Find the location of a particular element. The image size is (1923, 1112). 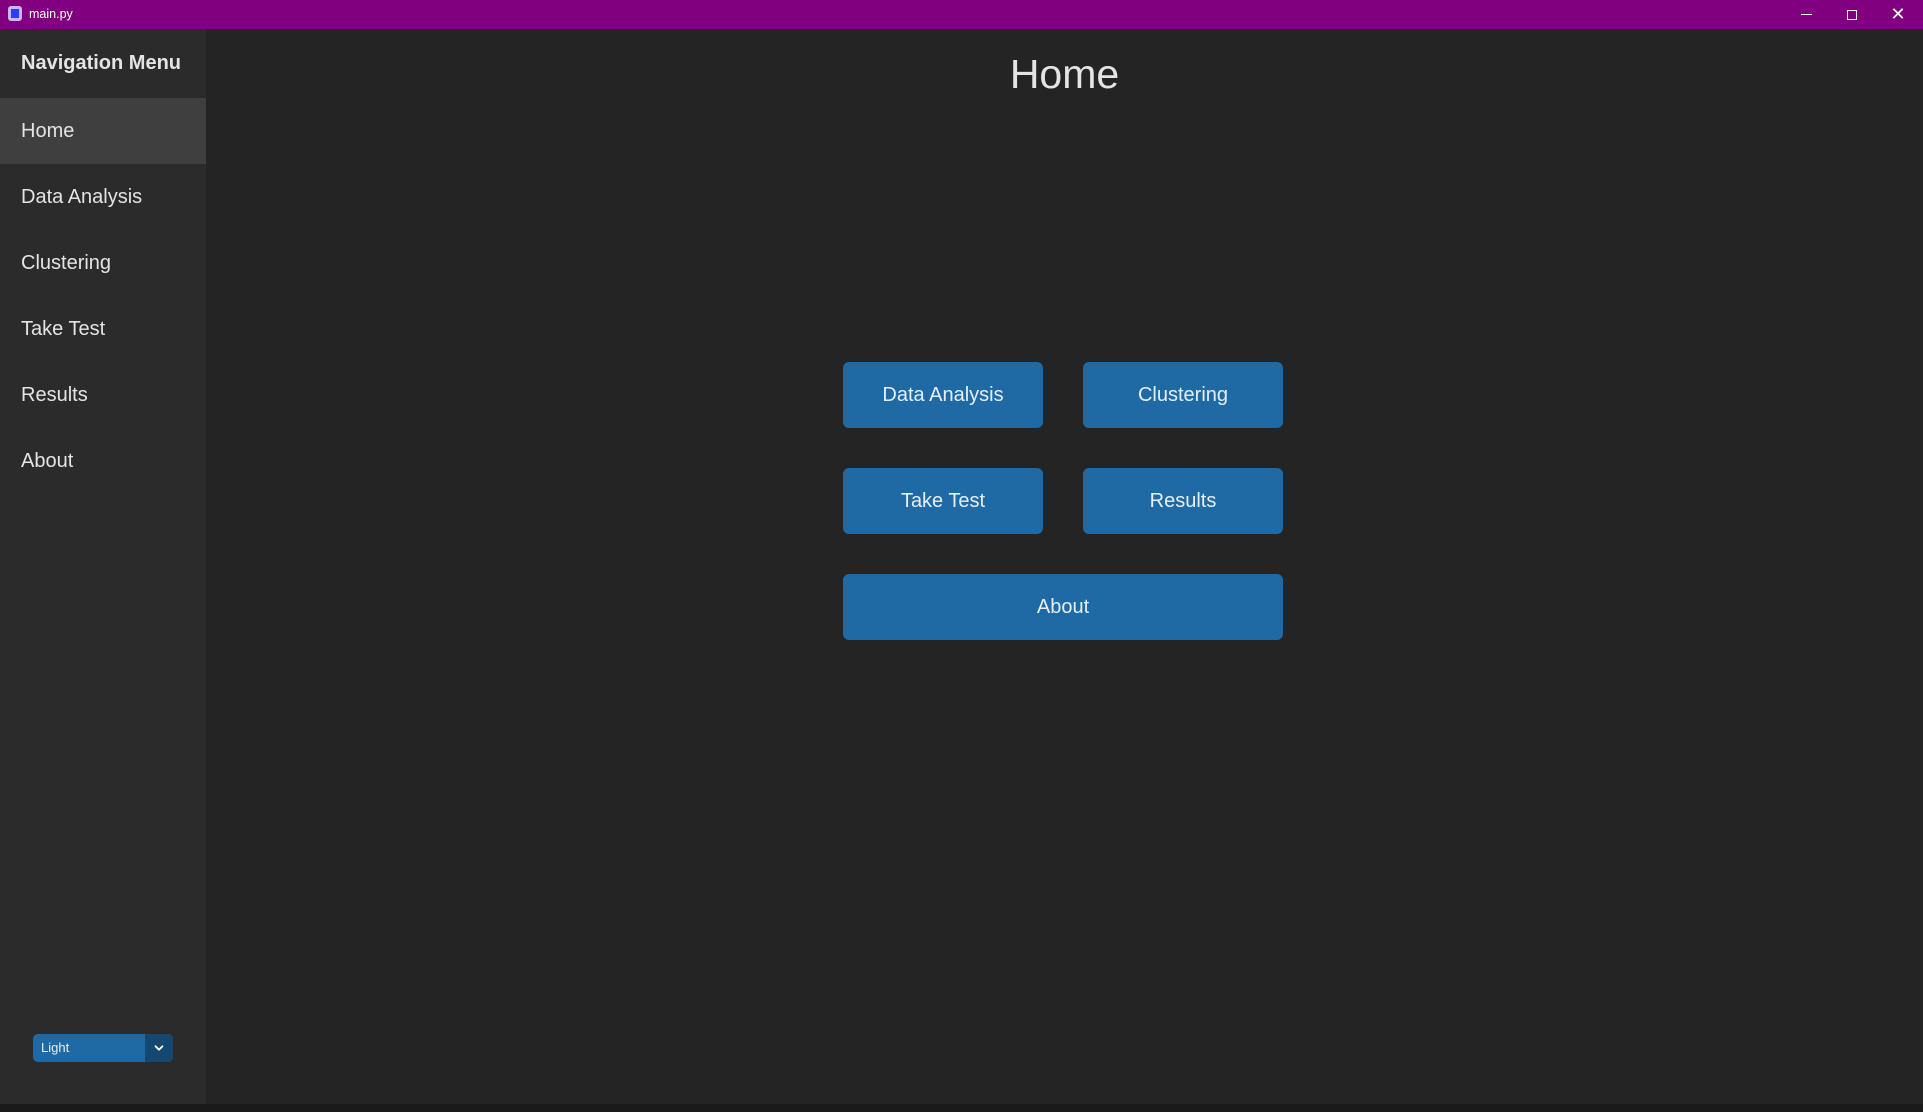

minimize-icon is located at coordinates (1806, 14).